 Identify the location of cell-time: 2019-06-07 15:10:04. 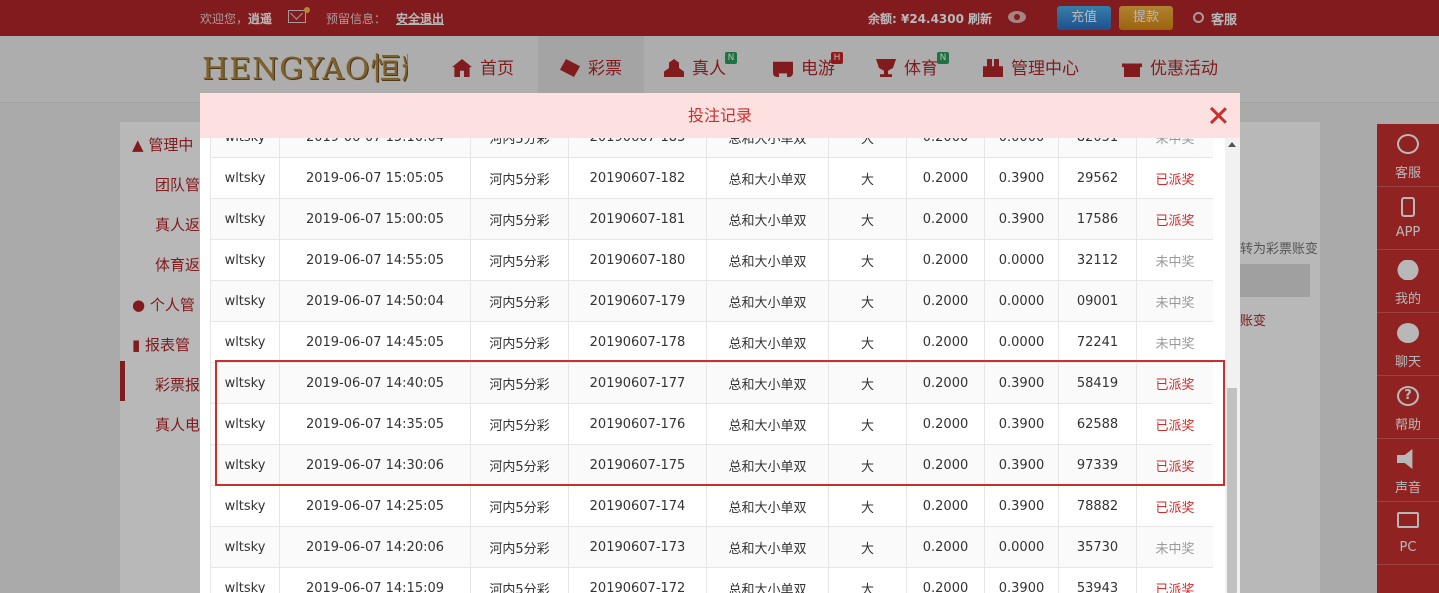
(375, 148).